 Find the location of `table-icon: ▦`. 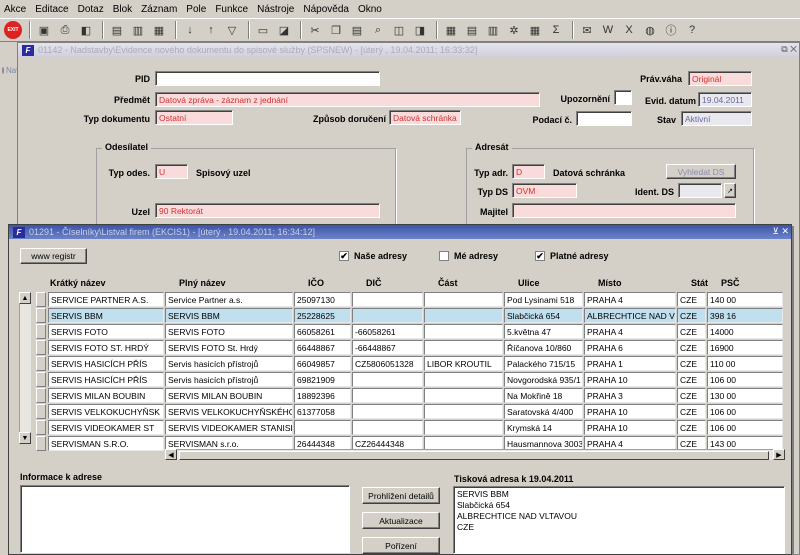

table-icon: ▦ is located at coordinates (535, 30).